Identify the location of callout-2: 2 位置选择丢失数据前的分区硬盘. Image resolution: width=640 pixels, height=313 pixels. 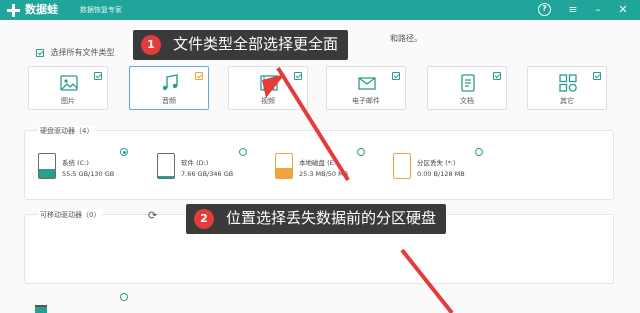
(316, 219).